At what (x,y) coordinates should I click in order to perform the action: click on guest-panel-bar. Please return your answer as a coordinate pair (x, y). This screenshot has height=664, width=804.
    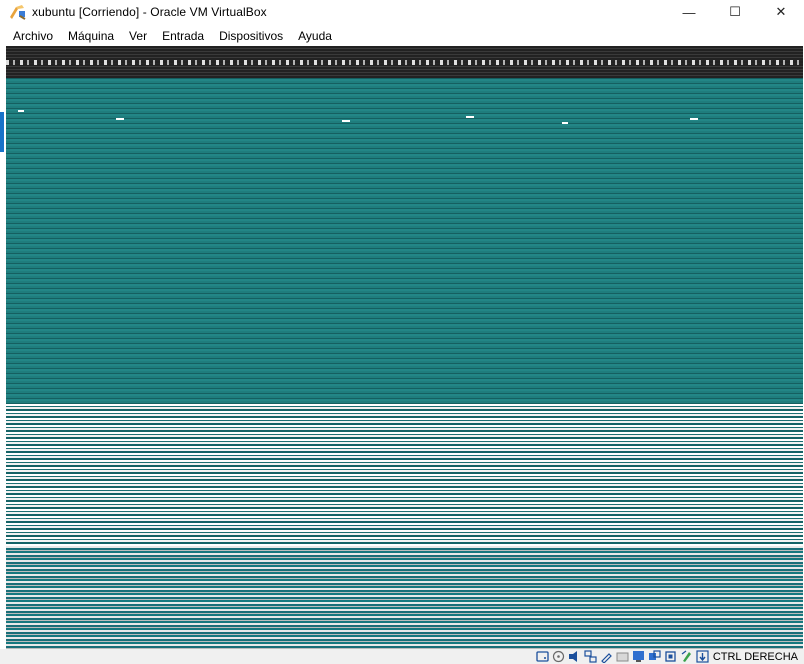
    Looking at the image, I should click on (404, 62).